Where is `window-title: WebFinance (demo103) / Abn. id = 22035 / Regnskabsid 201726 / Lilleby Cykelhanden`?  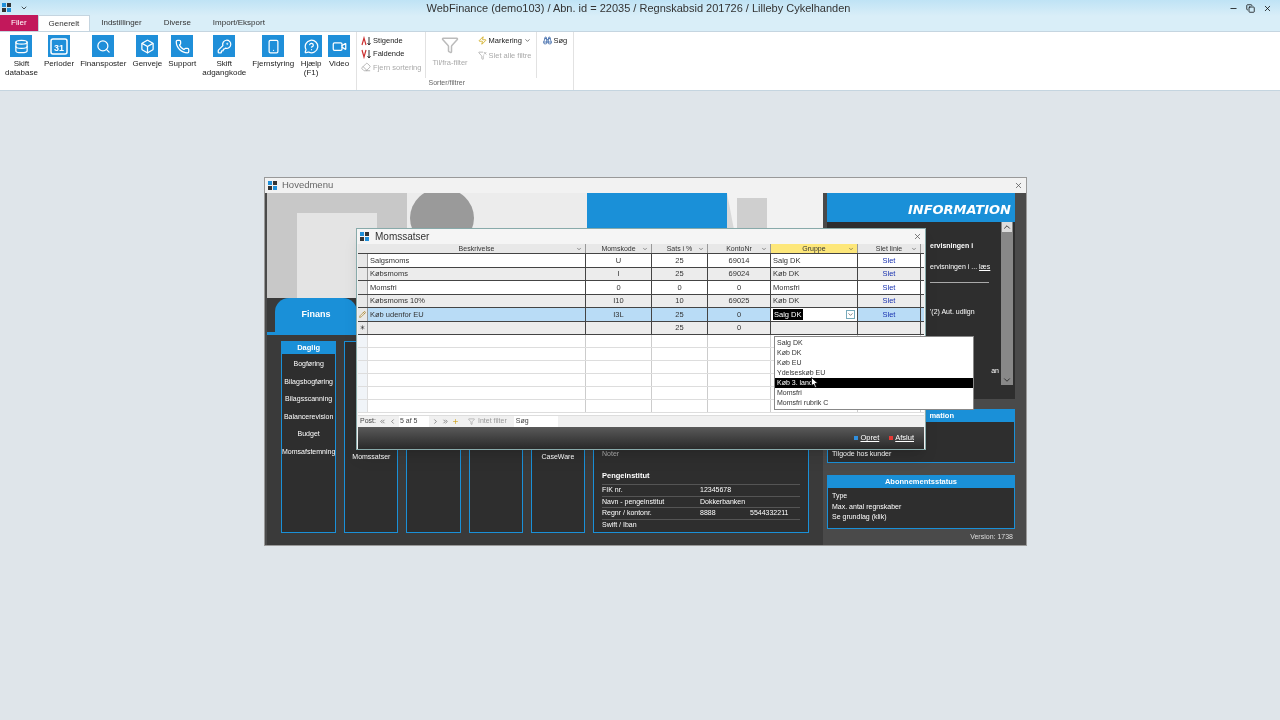
window-title: WebFinance (demo103) / Abn. id = 22035 / Regnskabsid 201726 / Lilleby Cykelhanden is located at coordinates (638, 8).